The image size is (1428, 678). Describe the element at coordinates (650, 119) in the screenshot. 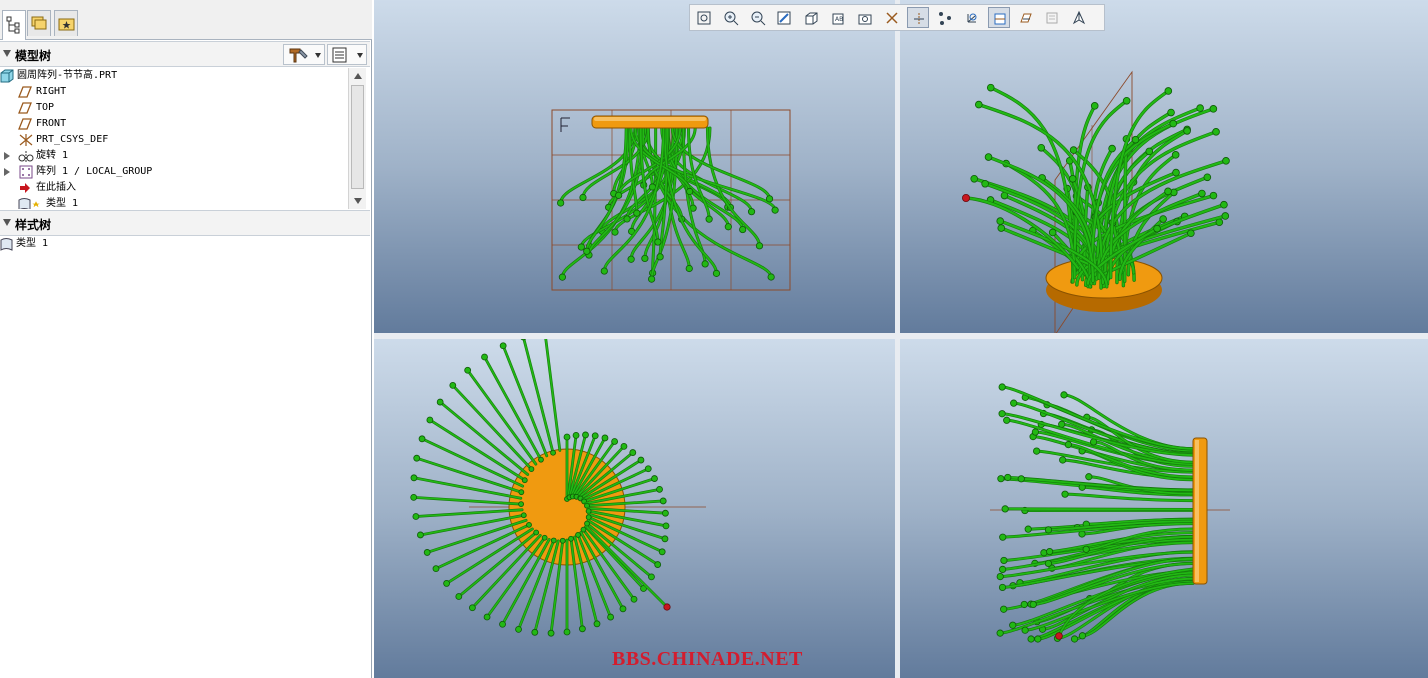

I see `disc-highlight` at that location.